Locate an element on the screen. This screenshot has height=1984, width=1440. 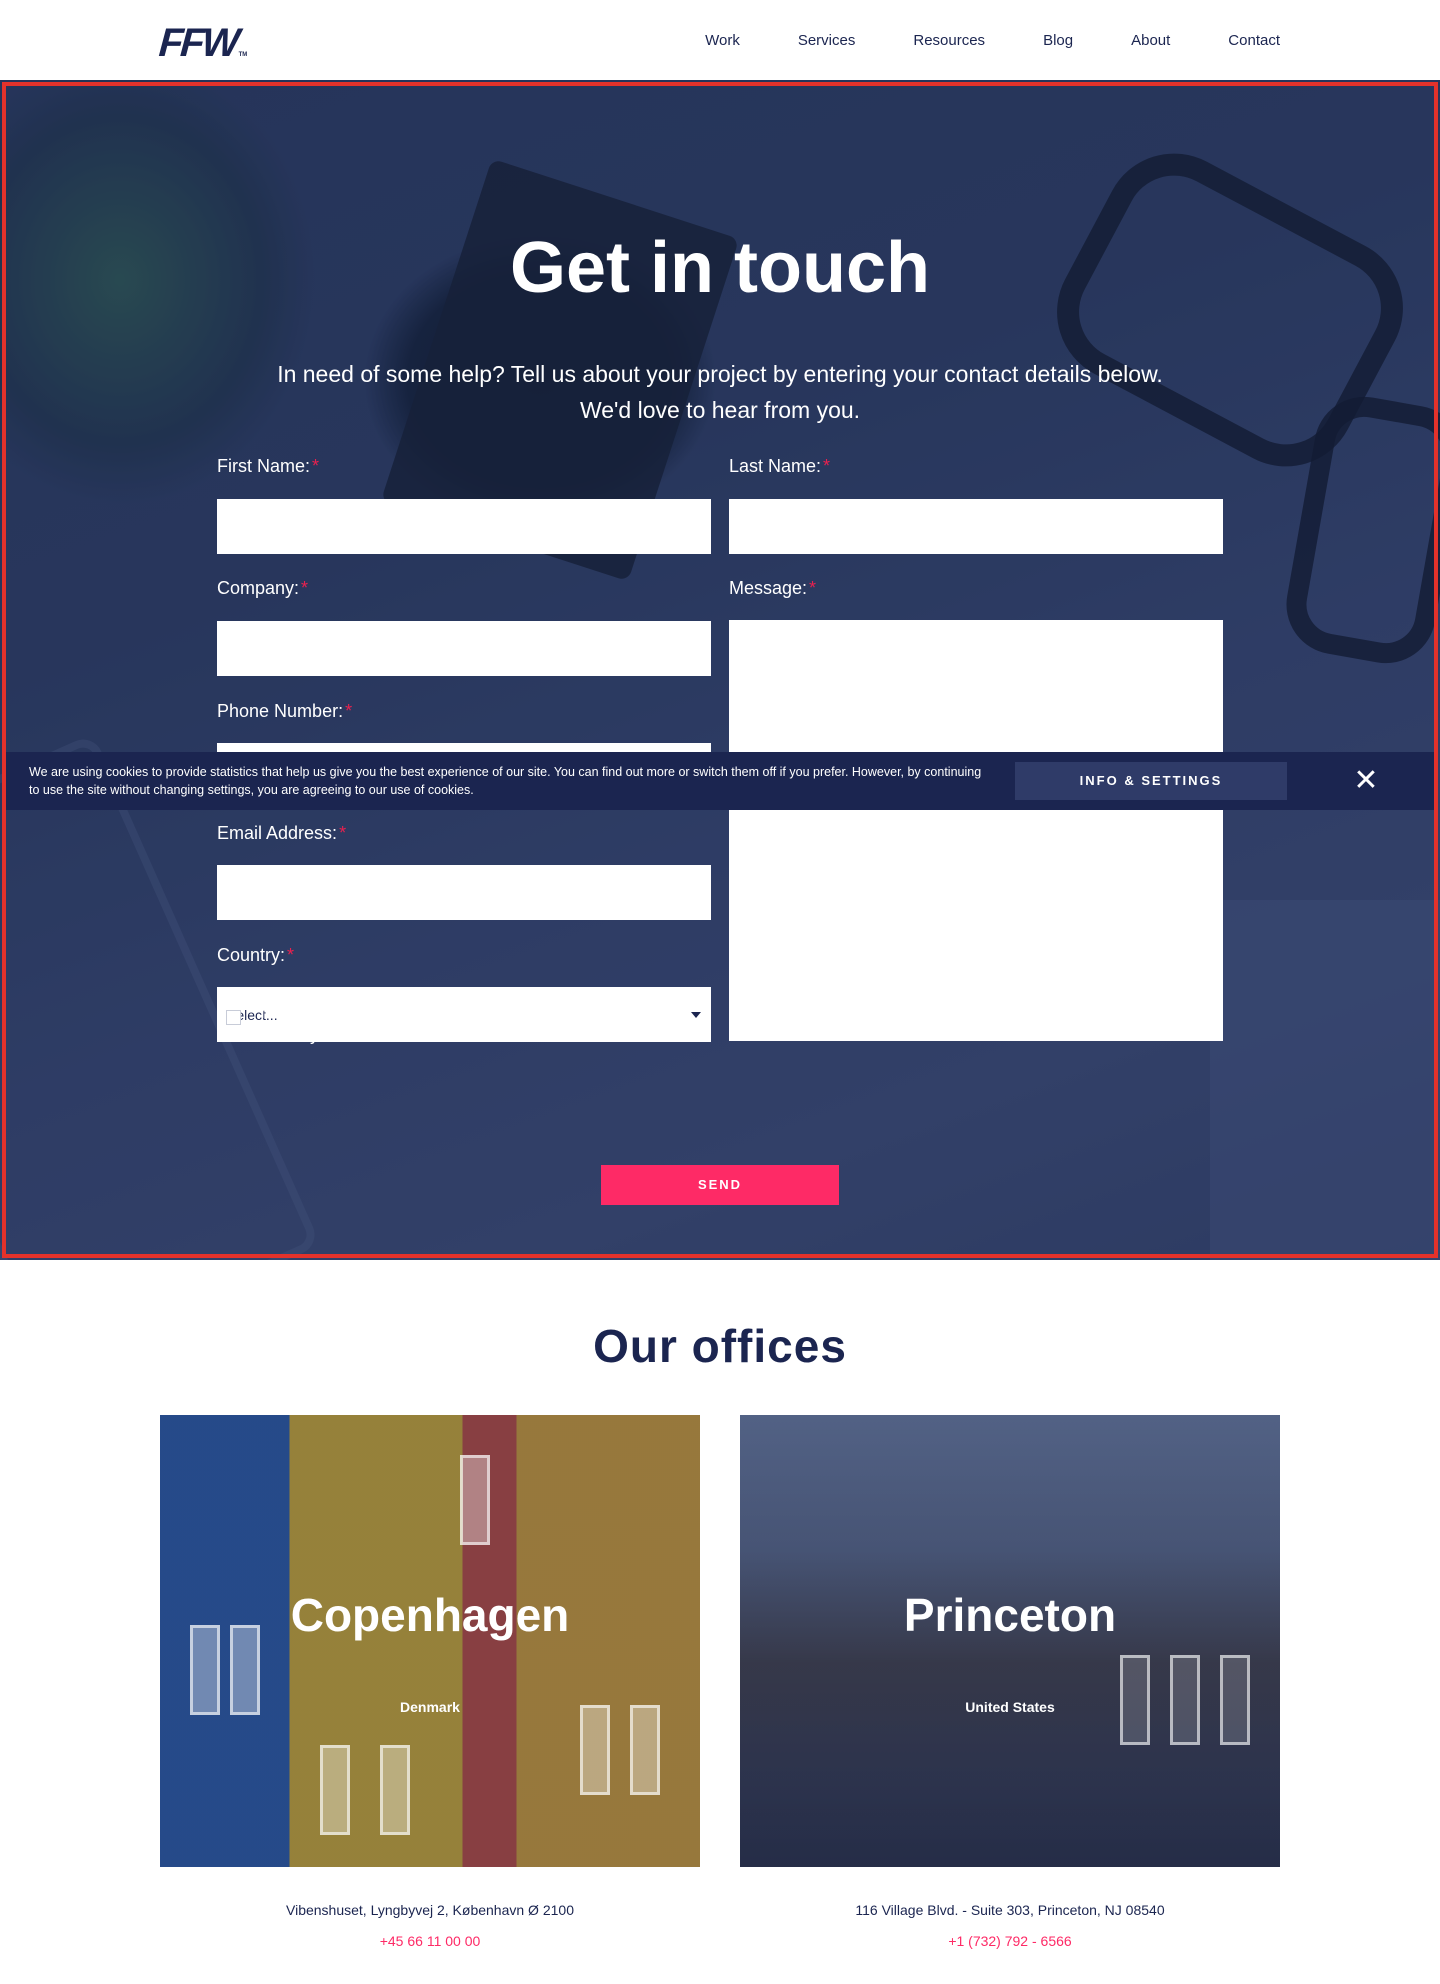
email-label: Email Address: * is located at coordinates (282, 833).